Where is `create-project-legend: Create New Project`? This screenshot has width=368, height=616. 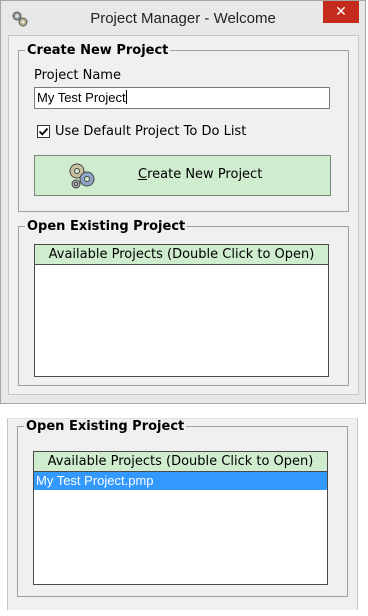 create-project-legend: Create New Project is located at coordinates (98, 50).